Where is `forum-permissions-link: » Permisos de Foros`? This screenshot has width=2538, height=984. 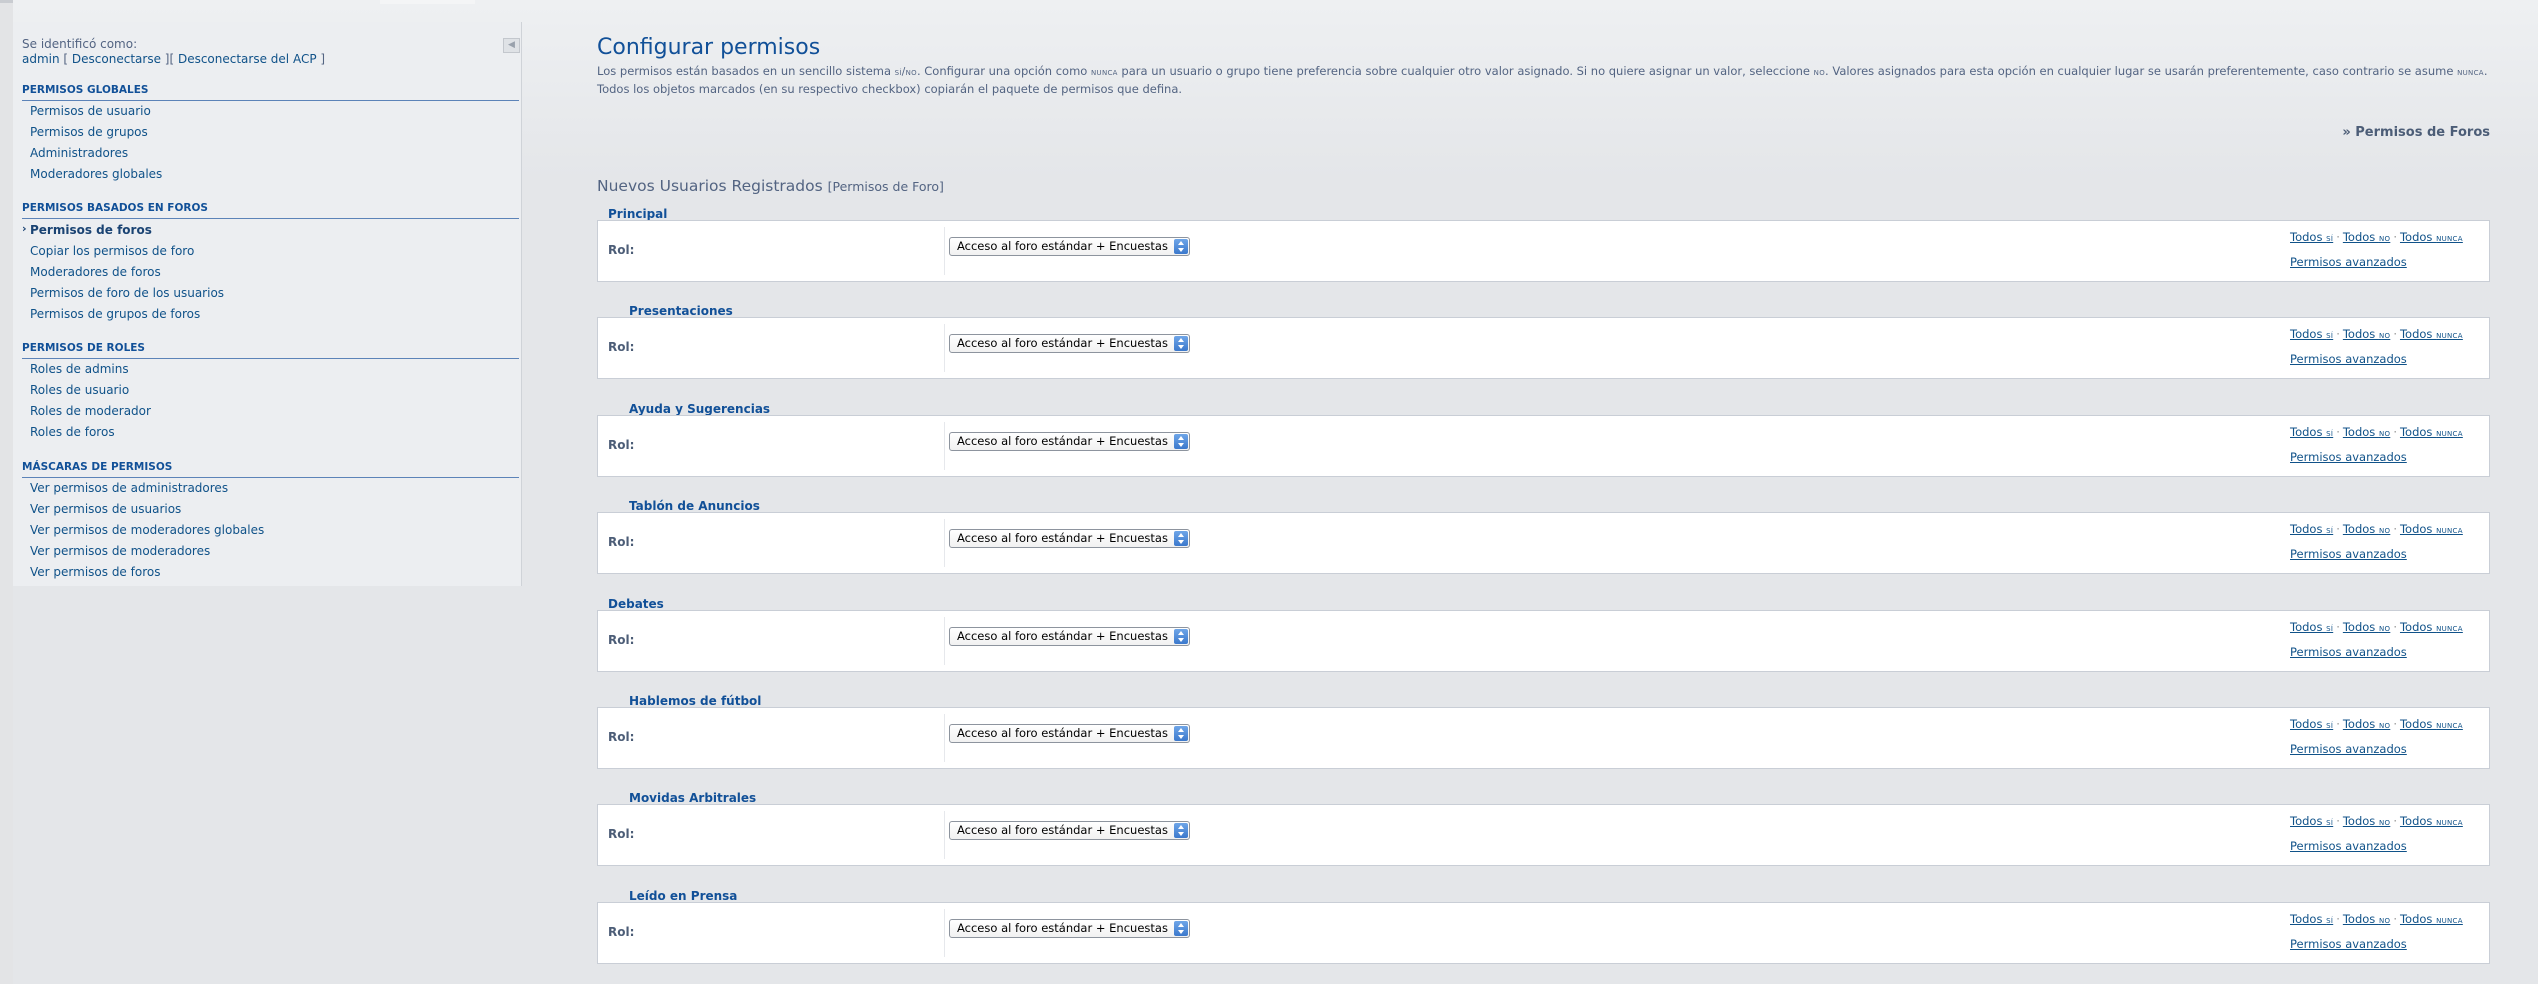 forum-permissions-link: » Permisos de Foros is located at coordinates (2416, 132).